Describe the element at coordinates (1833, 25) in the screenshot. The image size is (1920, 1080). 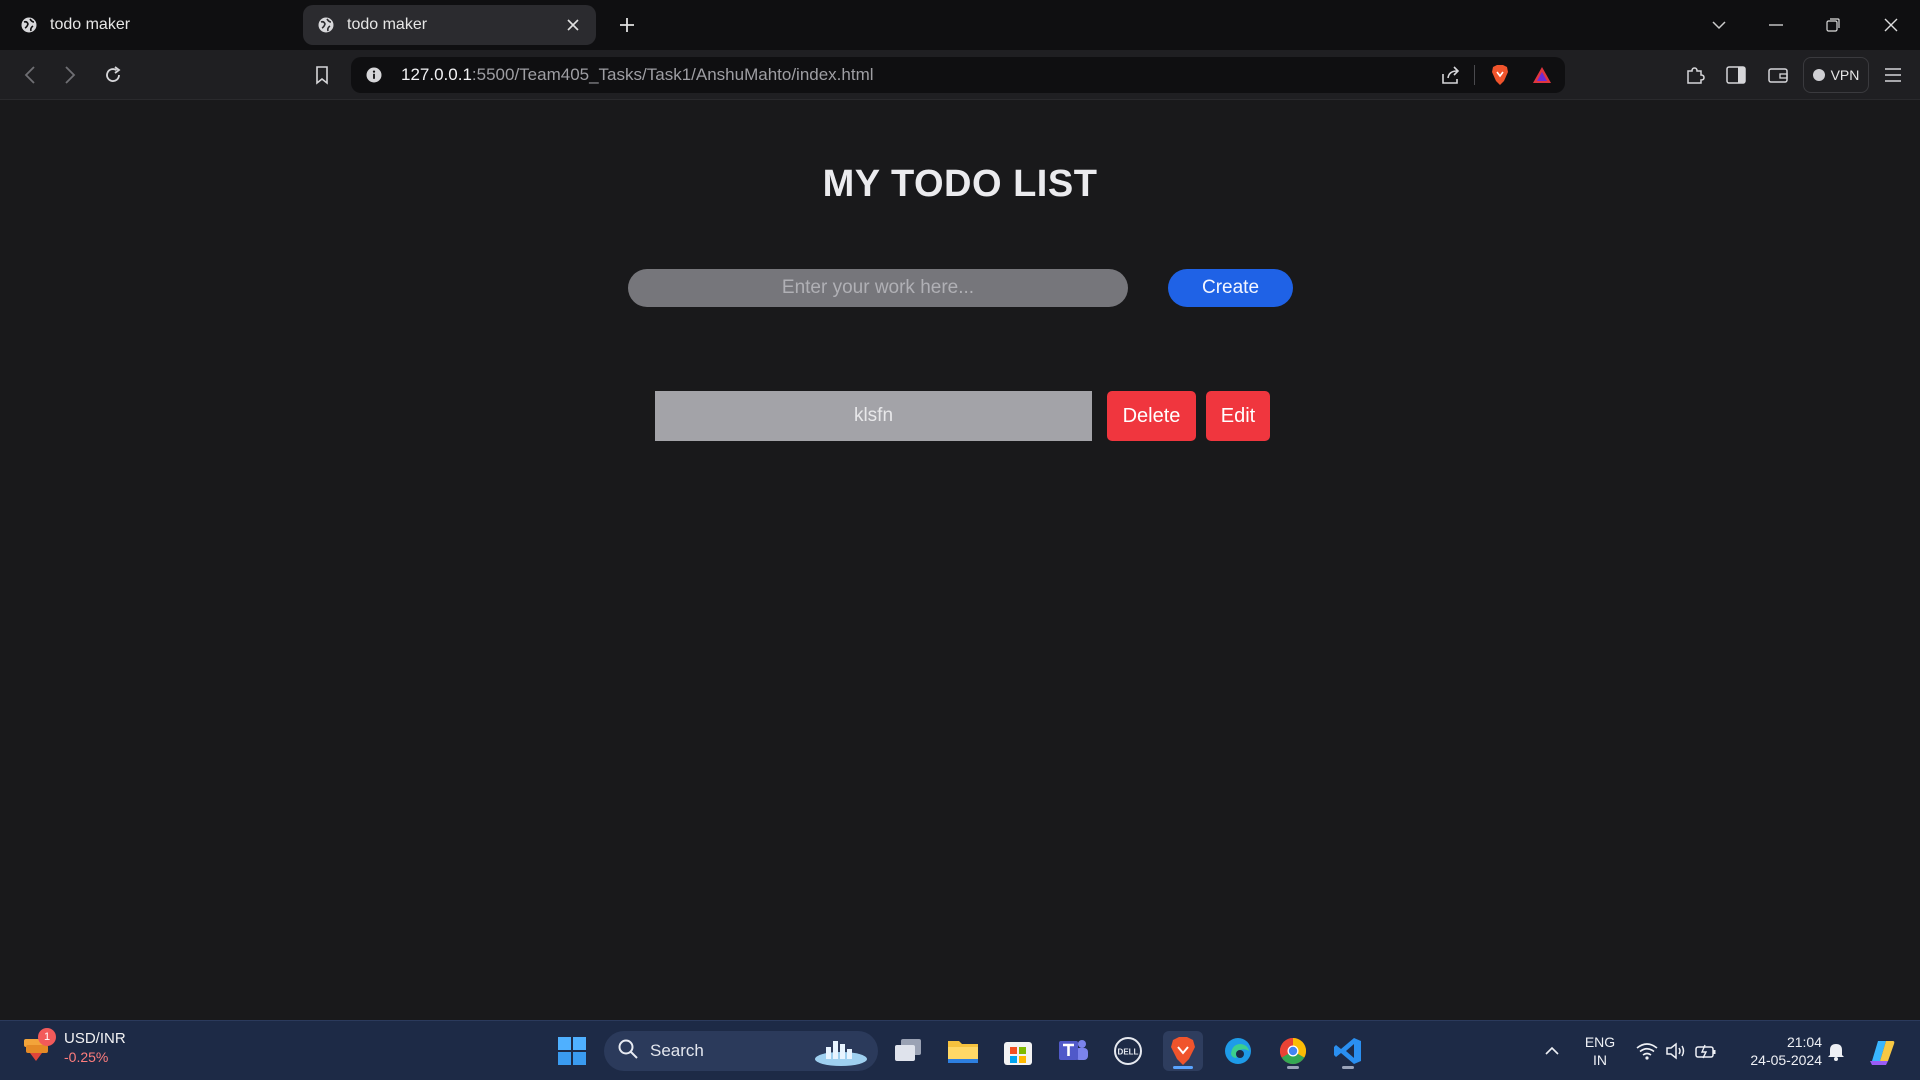
I see `restore-window-icon` at that location.